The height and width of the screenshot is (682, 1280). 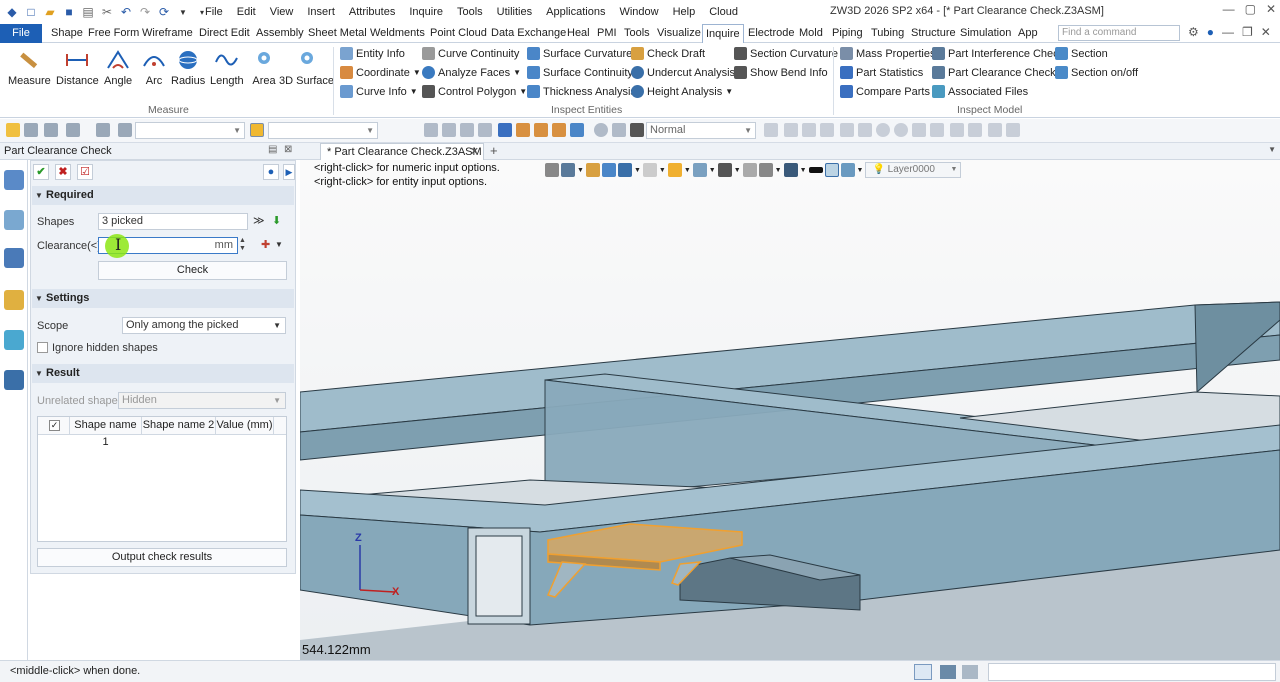 What do you see at coordinates (1228, 32) in the screenshot?
I see `minimize-ribbon-icon: —` at bounding box center [1228, 32].